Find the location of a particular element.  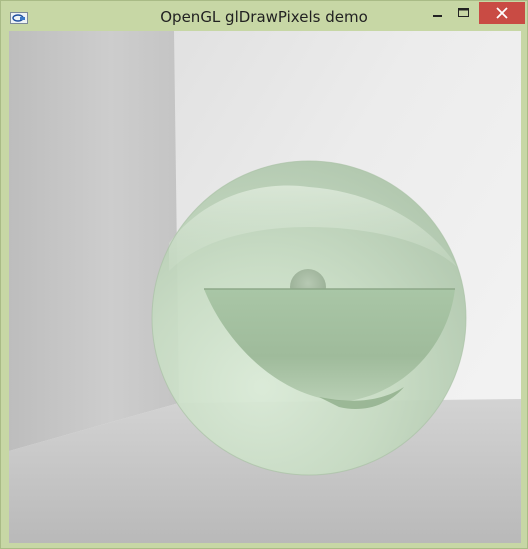

maximize-button is located at coordinates (464, 15).